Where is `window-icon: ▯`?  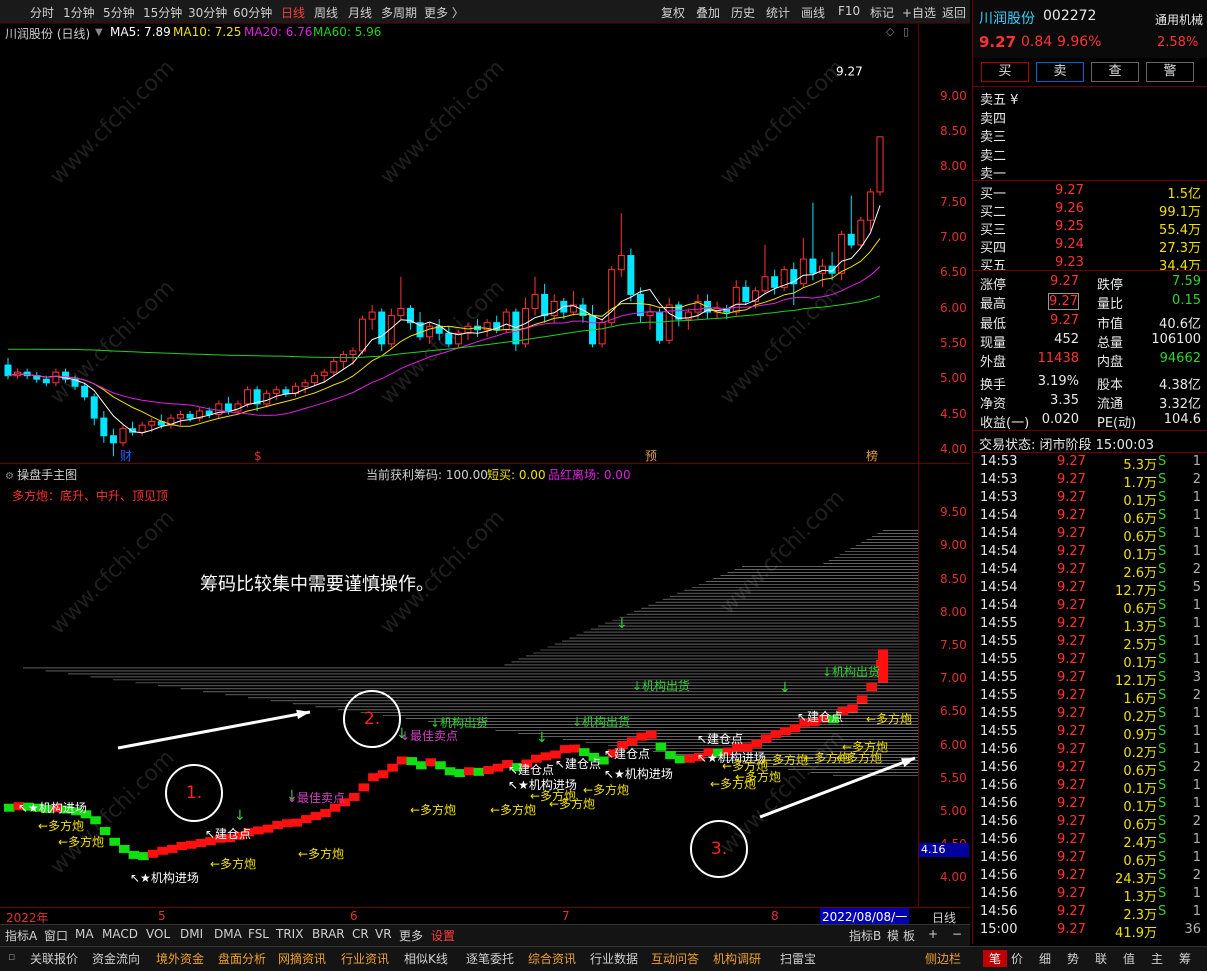
window-icon: ▯ is located at coordinates (906, 31).